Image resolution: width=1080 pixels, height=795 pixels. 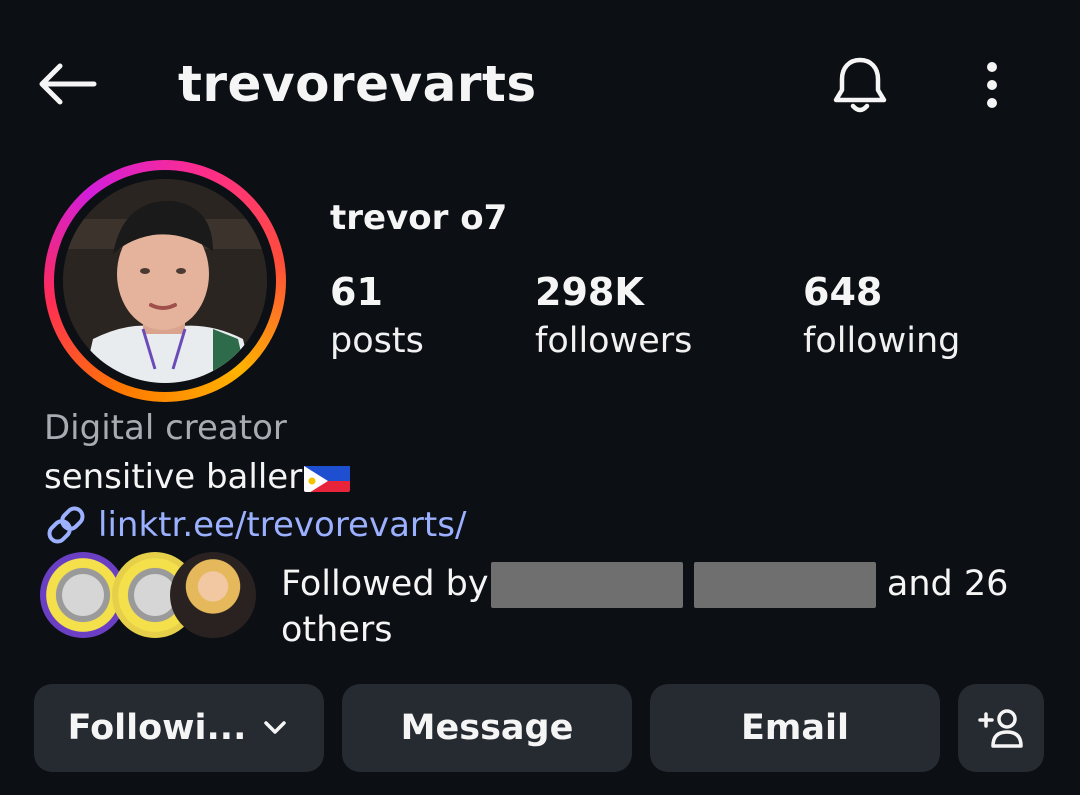 What do you see at coordinates (843, 292) in the screenshot?
I see `stat-following-value: 648` at bounding box center [843, 292].